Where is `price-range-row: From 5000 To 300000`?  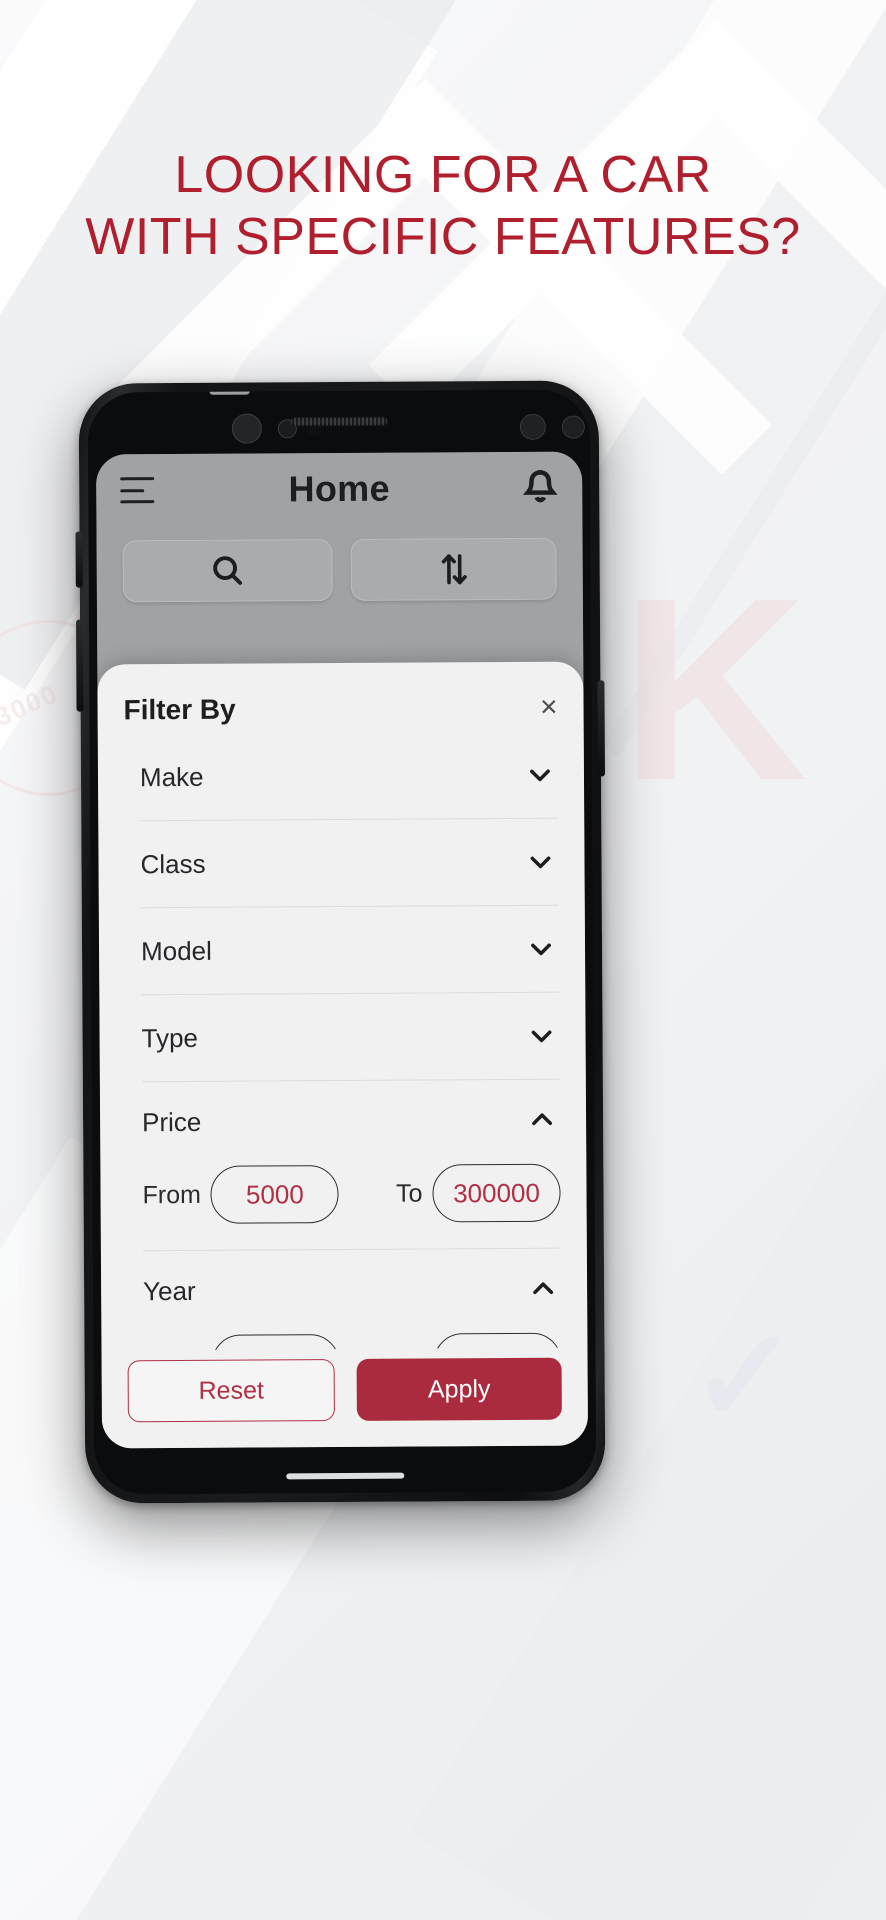 price-range-row: From 5000 To 300000 is located at coordinates (351, 1203).